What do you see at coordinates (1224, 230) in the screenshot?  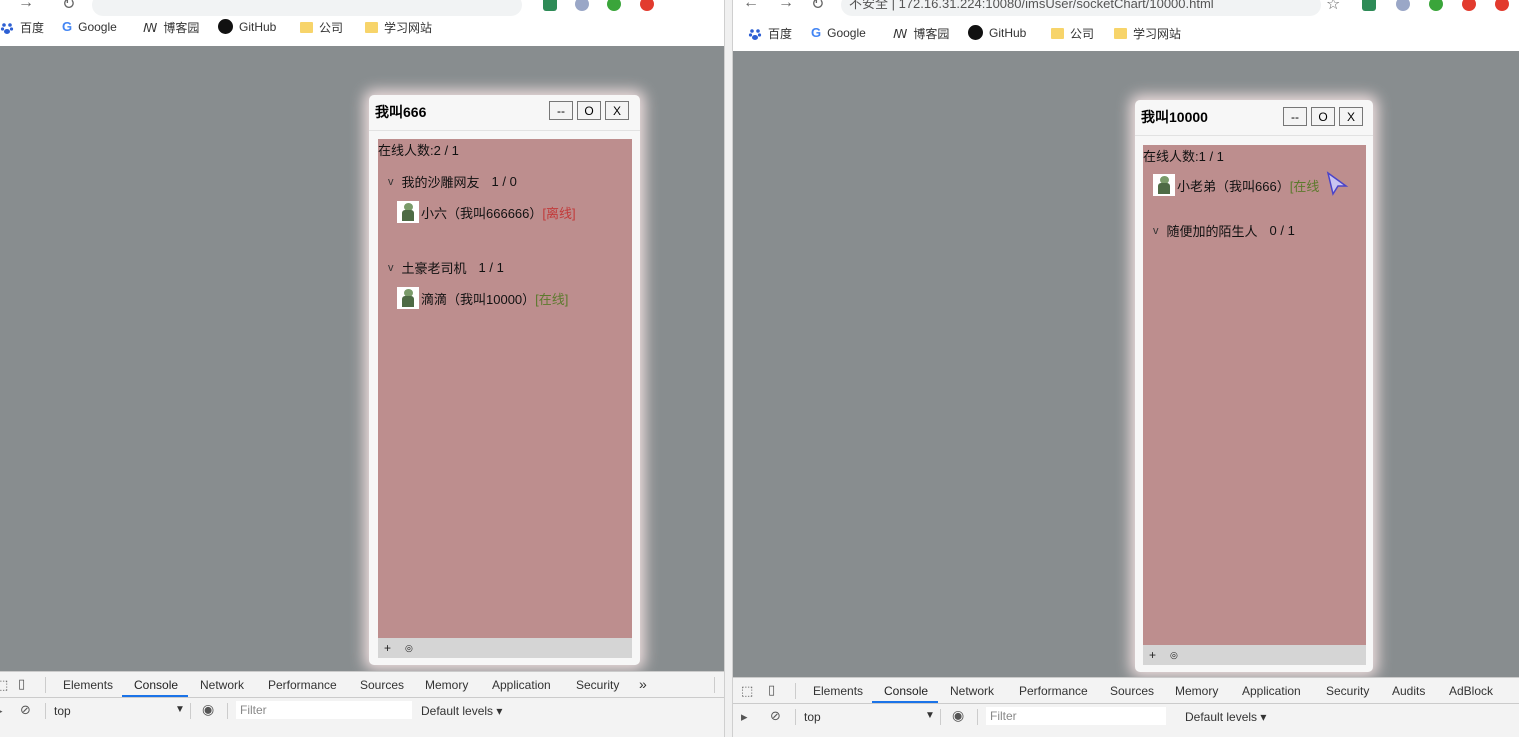 I see `friend-group-header: v 随便加的陌生人 0 / 1` at bounding box center [1224, 230].